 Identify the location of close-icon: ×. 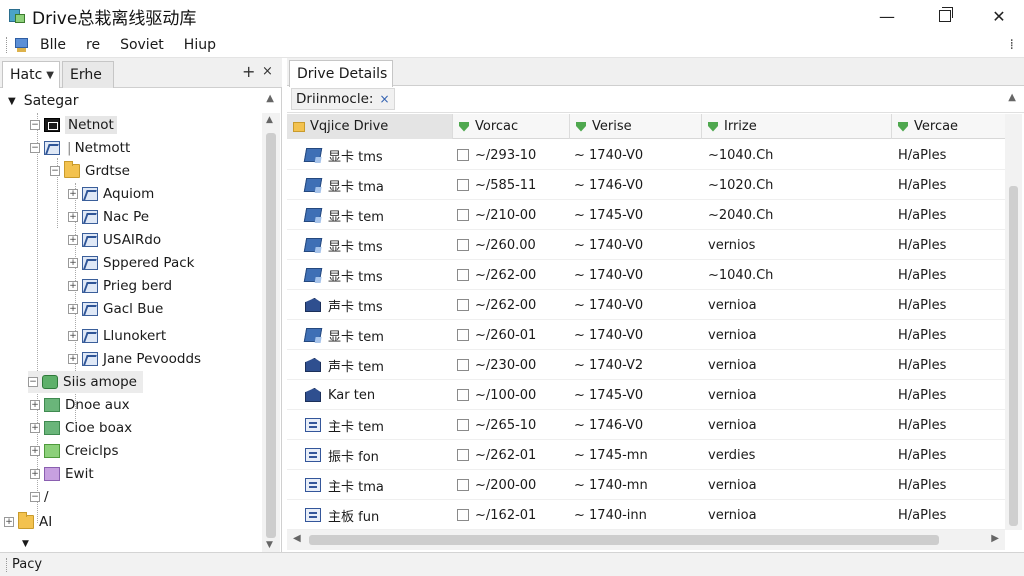
(384, 99).